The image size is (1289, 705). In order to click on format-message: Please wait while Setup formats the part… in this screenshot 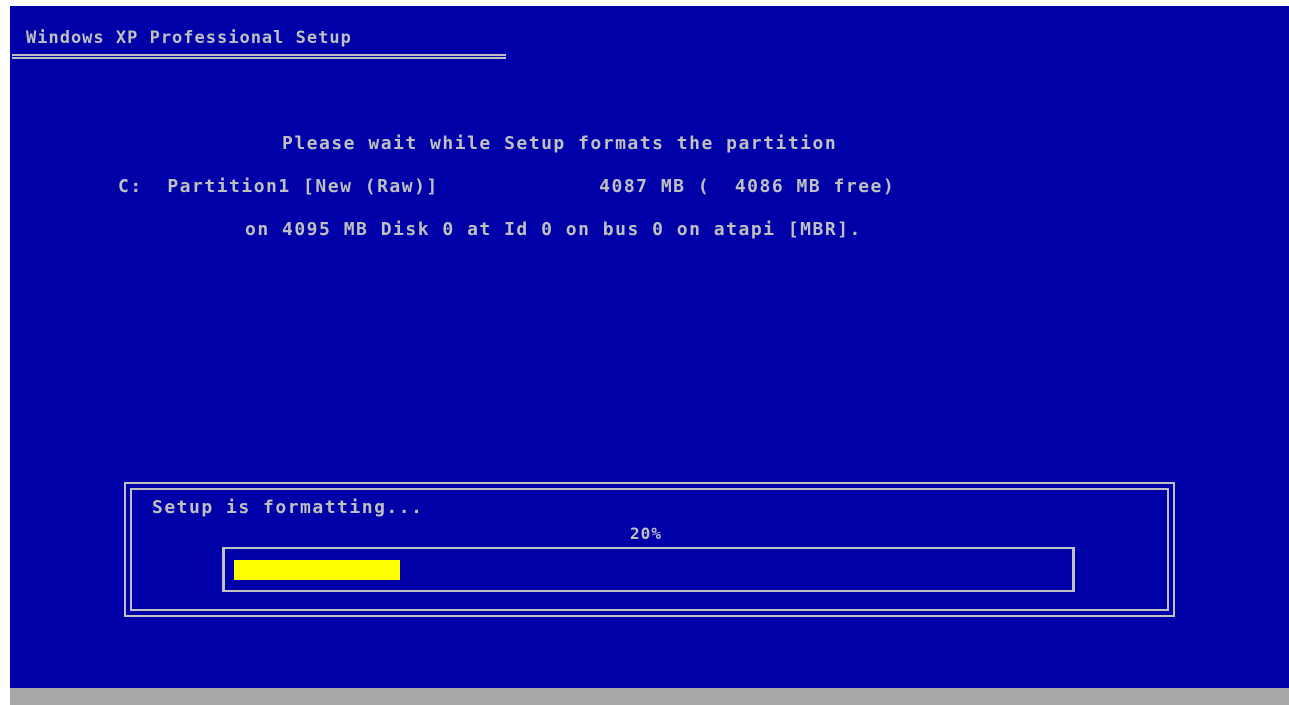, I will do `click(560, 143)`.